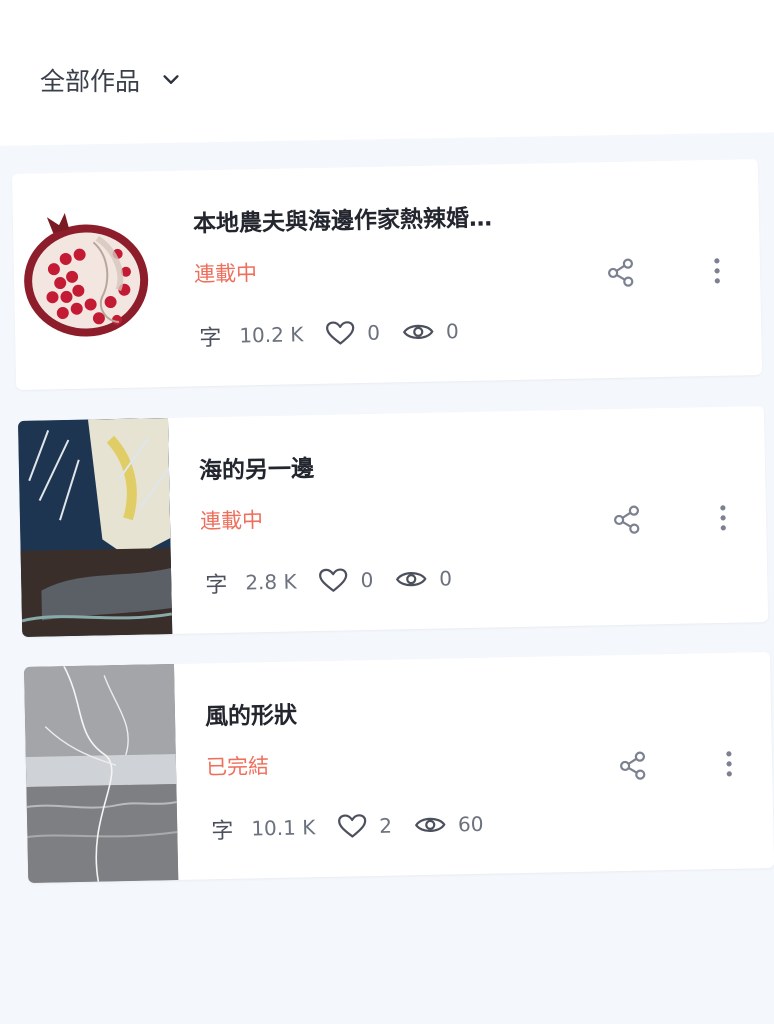 Image resolution: width=774 pixels, height=1024 pixels. I want to click on word-count: 10.2 K, so click(271, 335).